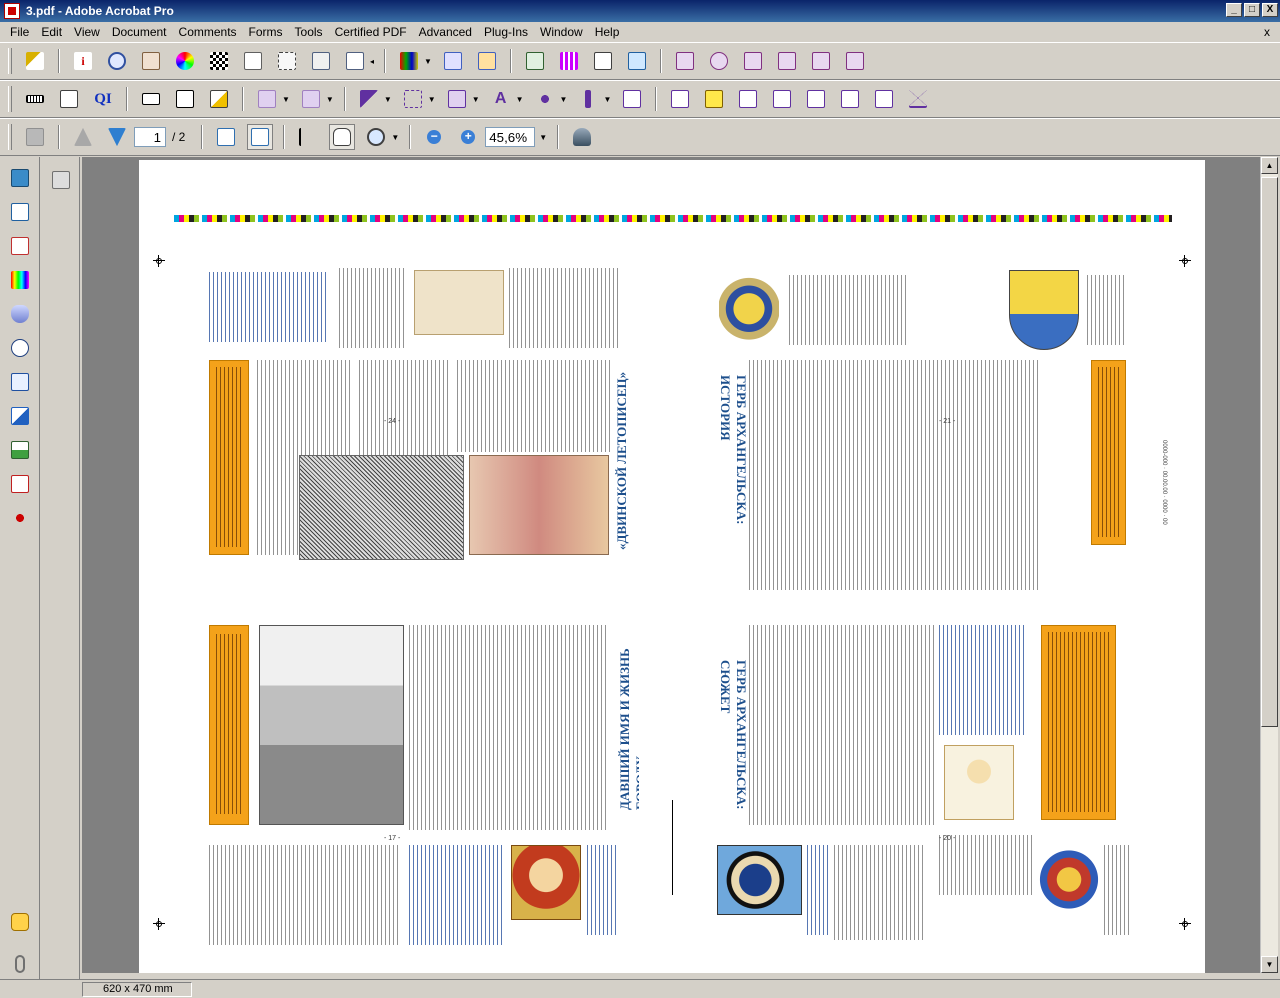 This screenshot has height=998, width=1280. What do you see at coordinates (409, 61) in the screenshot?
I see `convert-colors-button` at bounding box center [409, 61].